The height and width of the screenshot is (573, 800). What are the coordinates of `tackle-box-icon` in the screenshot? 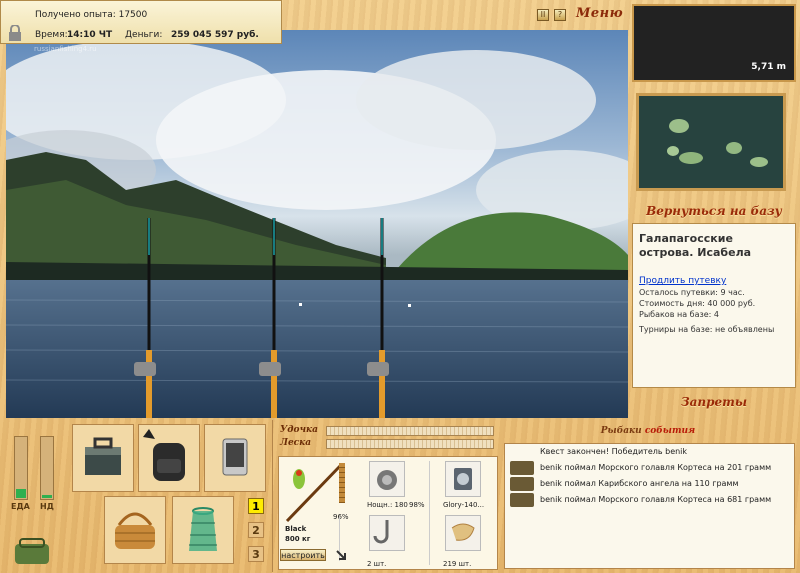 It's located at (103, 456).